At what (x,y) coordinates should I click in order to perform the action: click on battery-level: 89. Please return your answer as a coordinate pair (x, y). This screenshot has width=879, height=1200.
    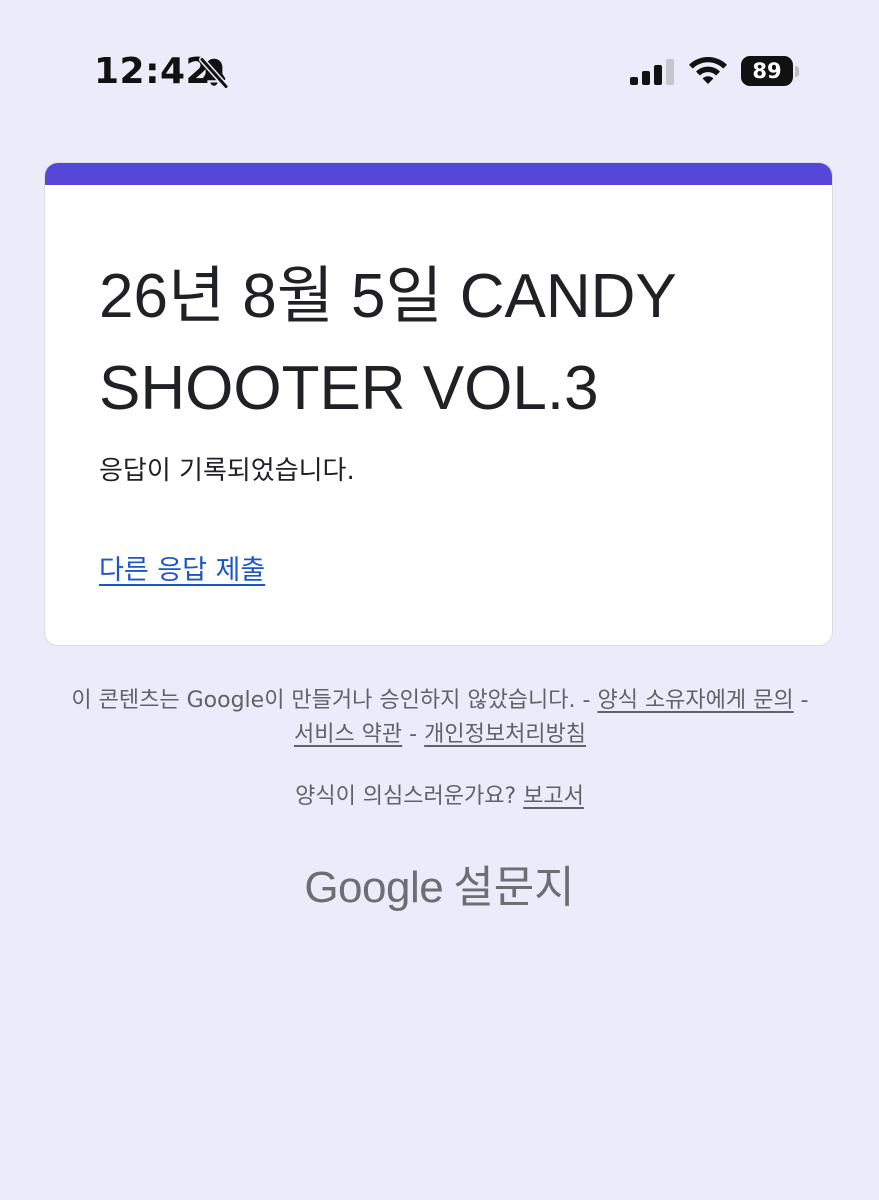
    Looking at the image, I should click on (767, 71).